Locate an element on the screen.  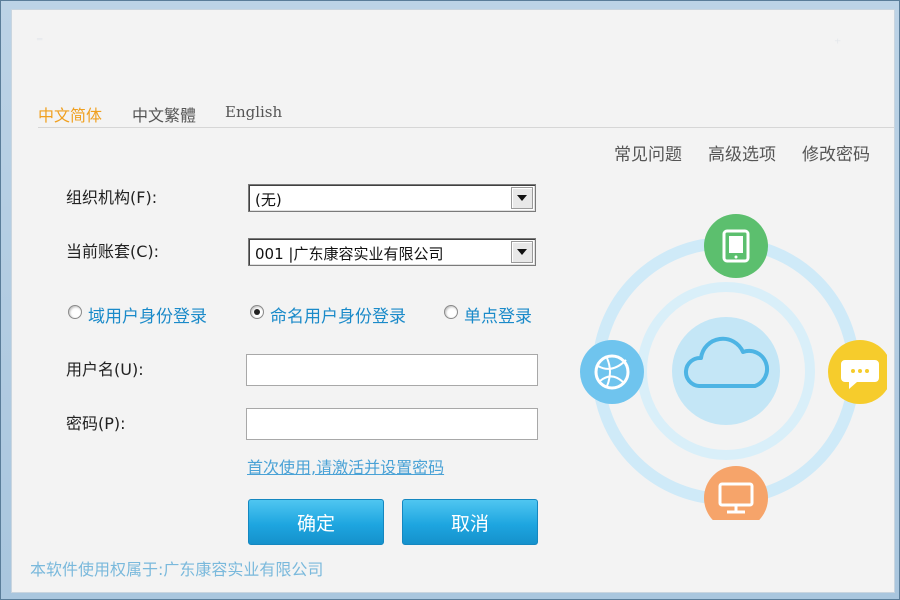
username-label: 用户名(U): is located at coordinates (105, 369).